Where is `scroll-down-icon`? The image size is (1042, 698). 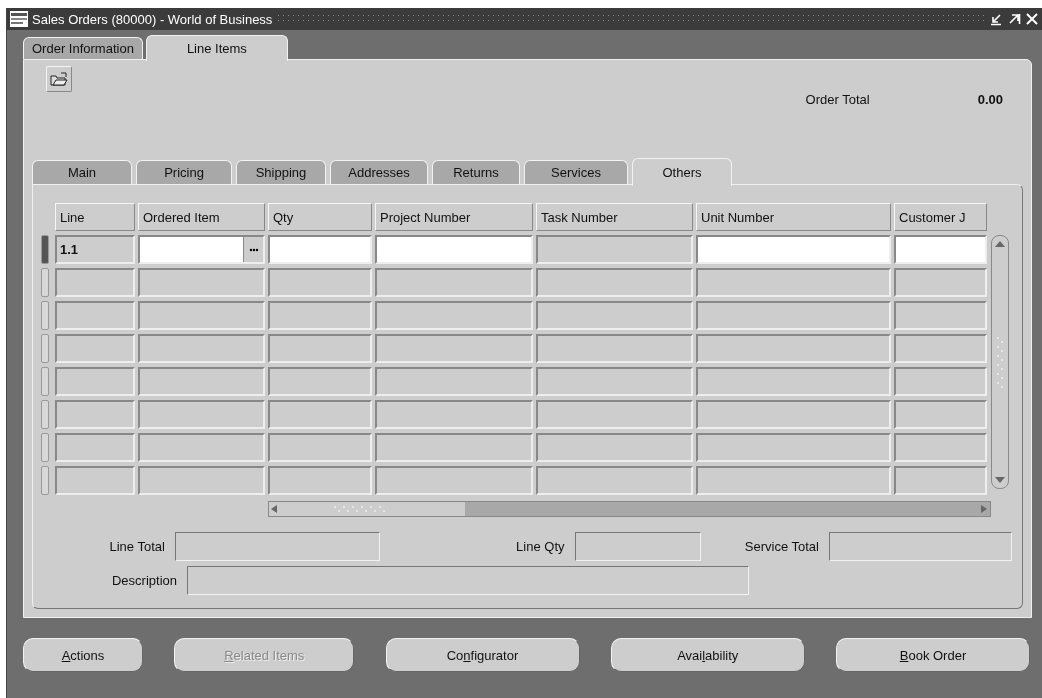
scroll-down-icon is located at coordinates (1000, 480).